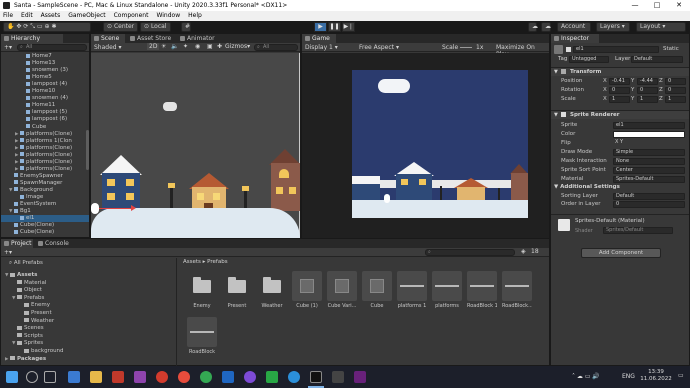 Image resolution: width=690 pixels, height=388 pixels. I want to click on scale-slider, so click(466, 47).